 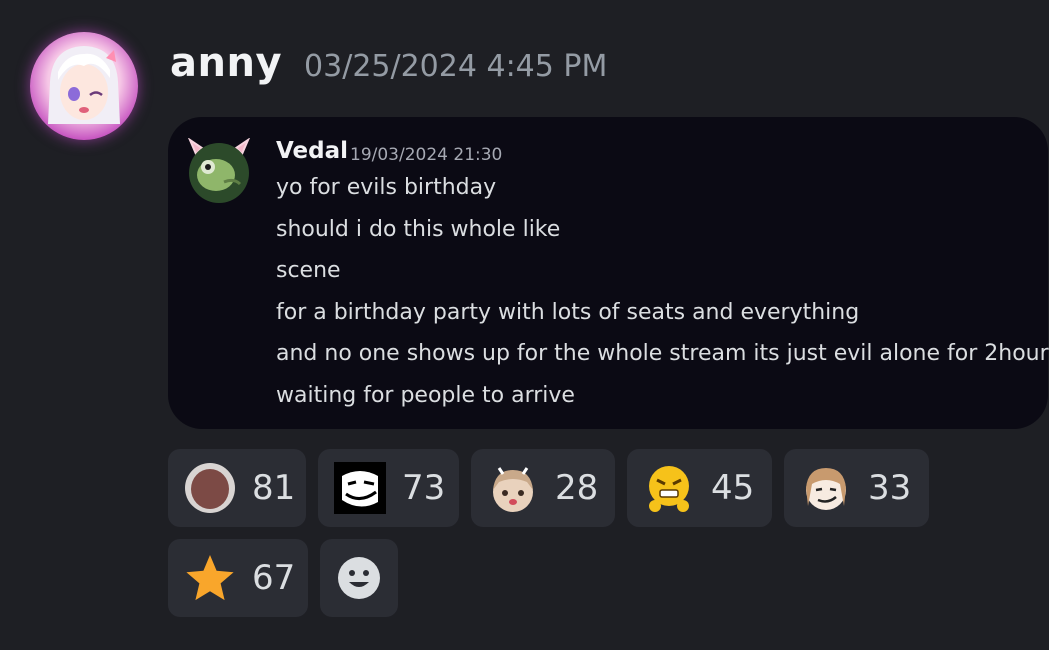 I want to click on star-emoji-icon, so click(x=210, y=578).